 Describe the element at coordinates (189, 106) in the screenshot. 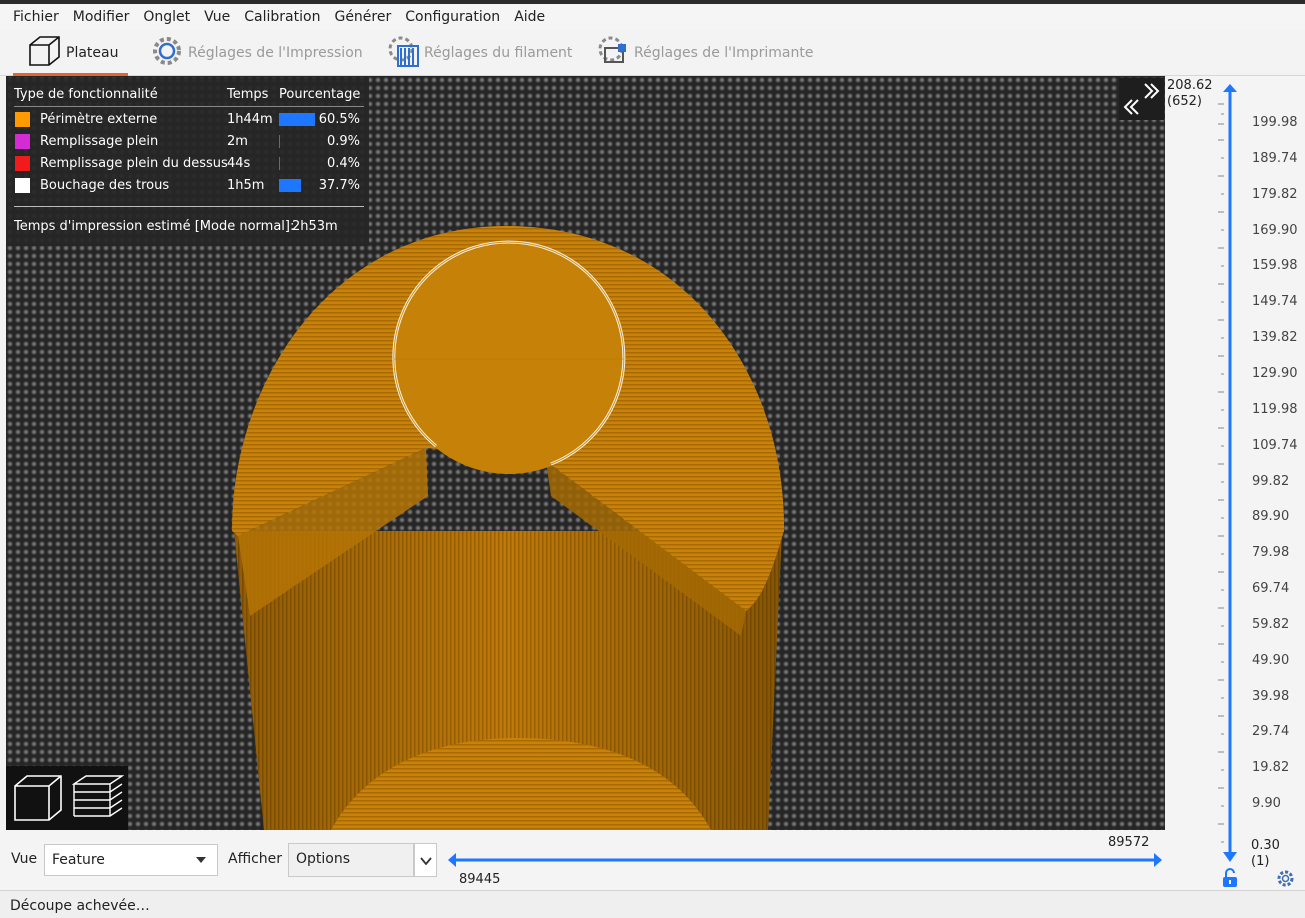

I see `legend-header-divider` at that location.